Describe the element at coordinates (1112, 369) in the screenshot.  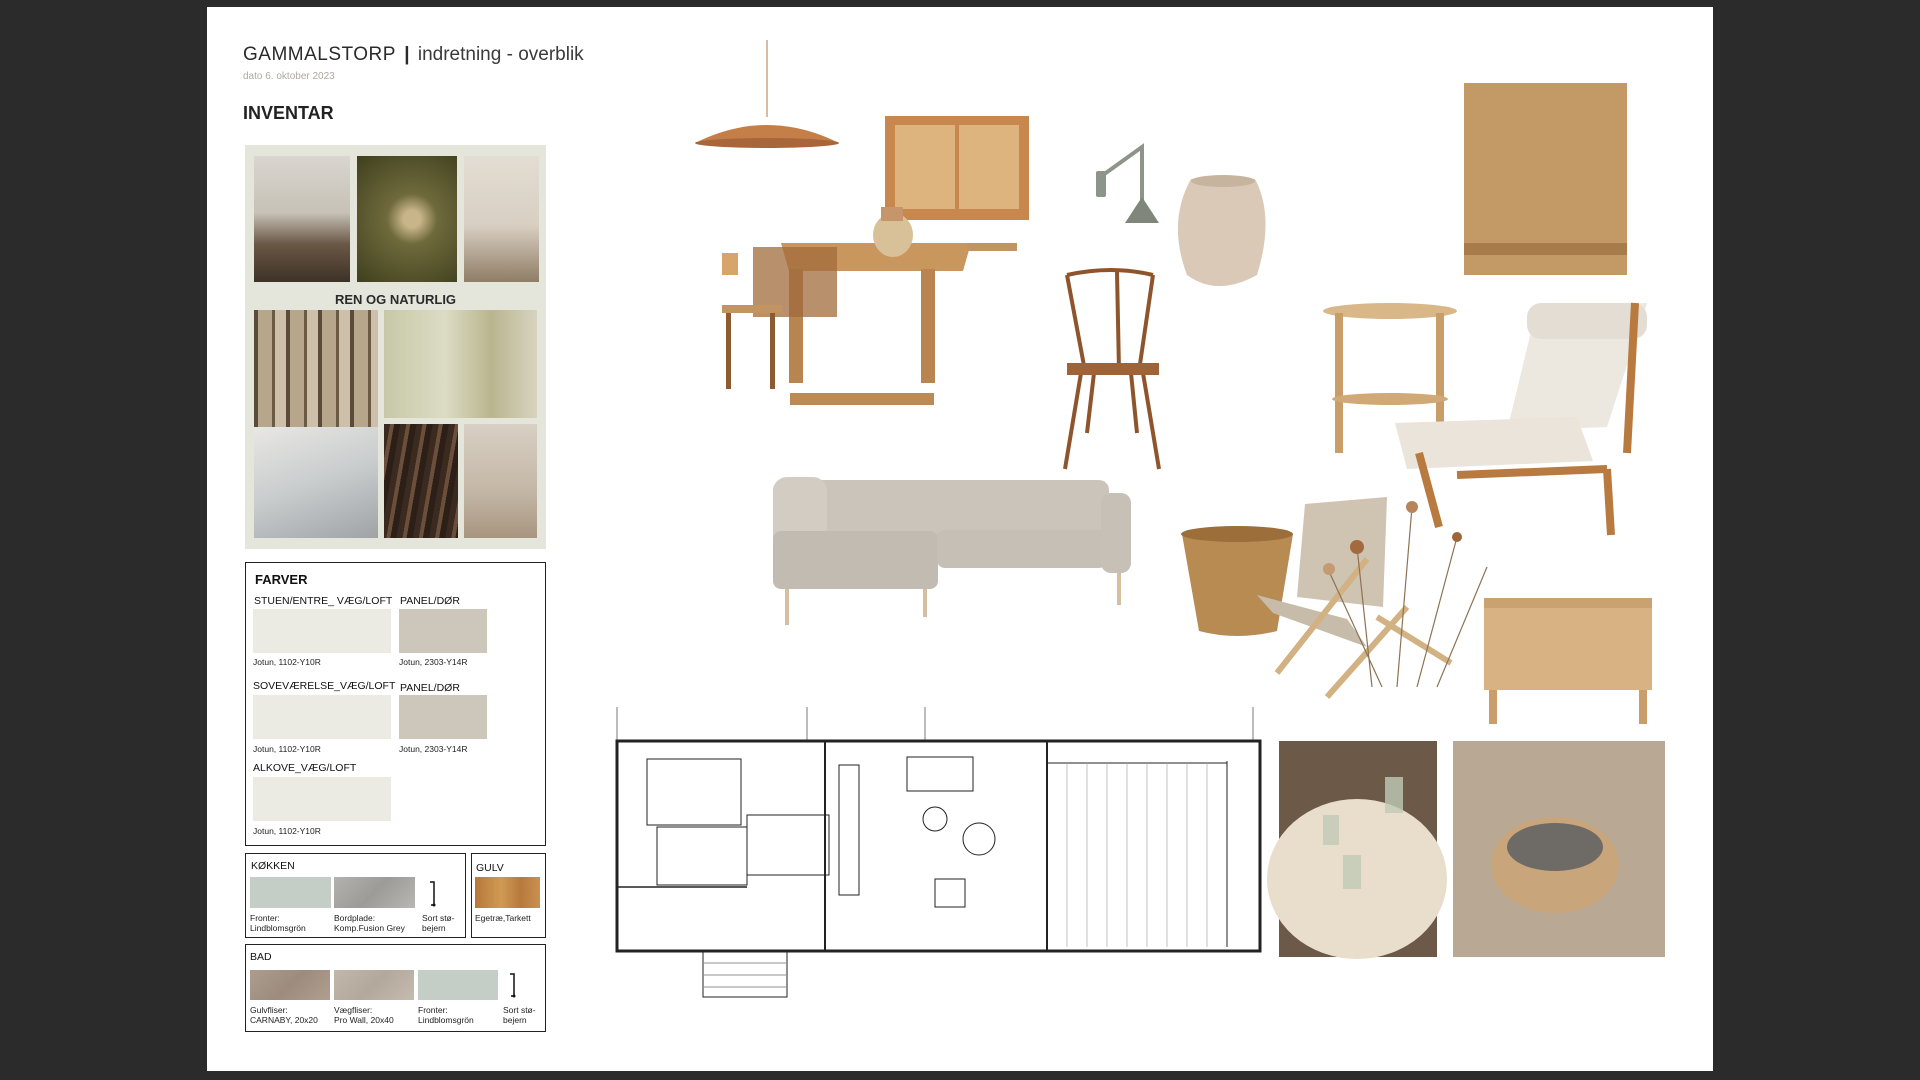
I see `spindle-chair` at that location.